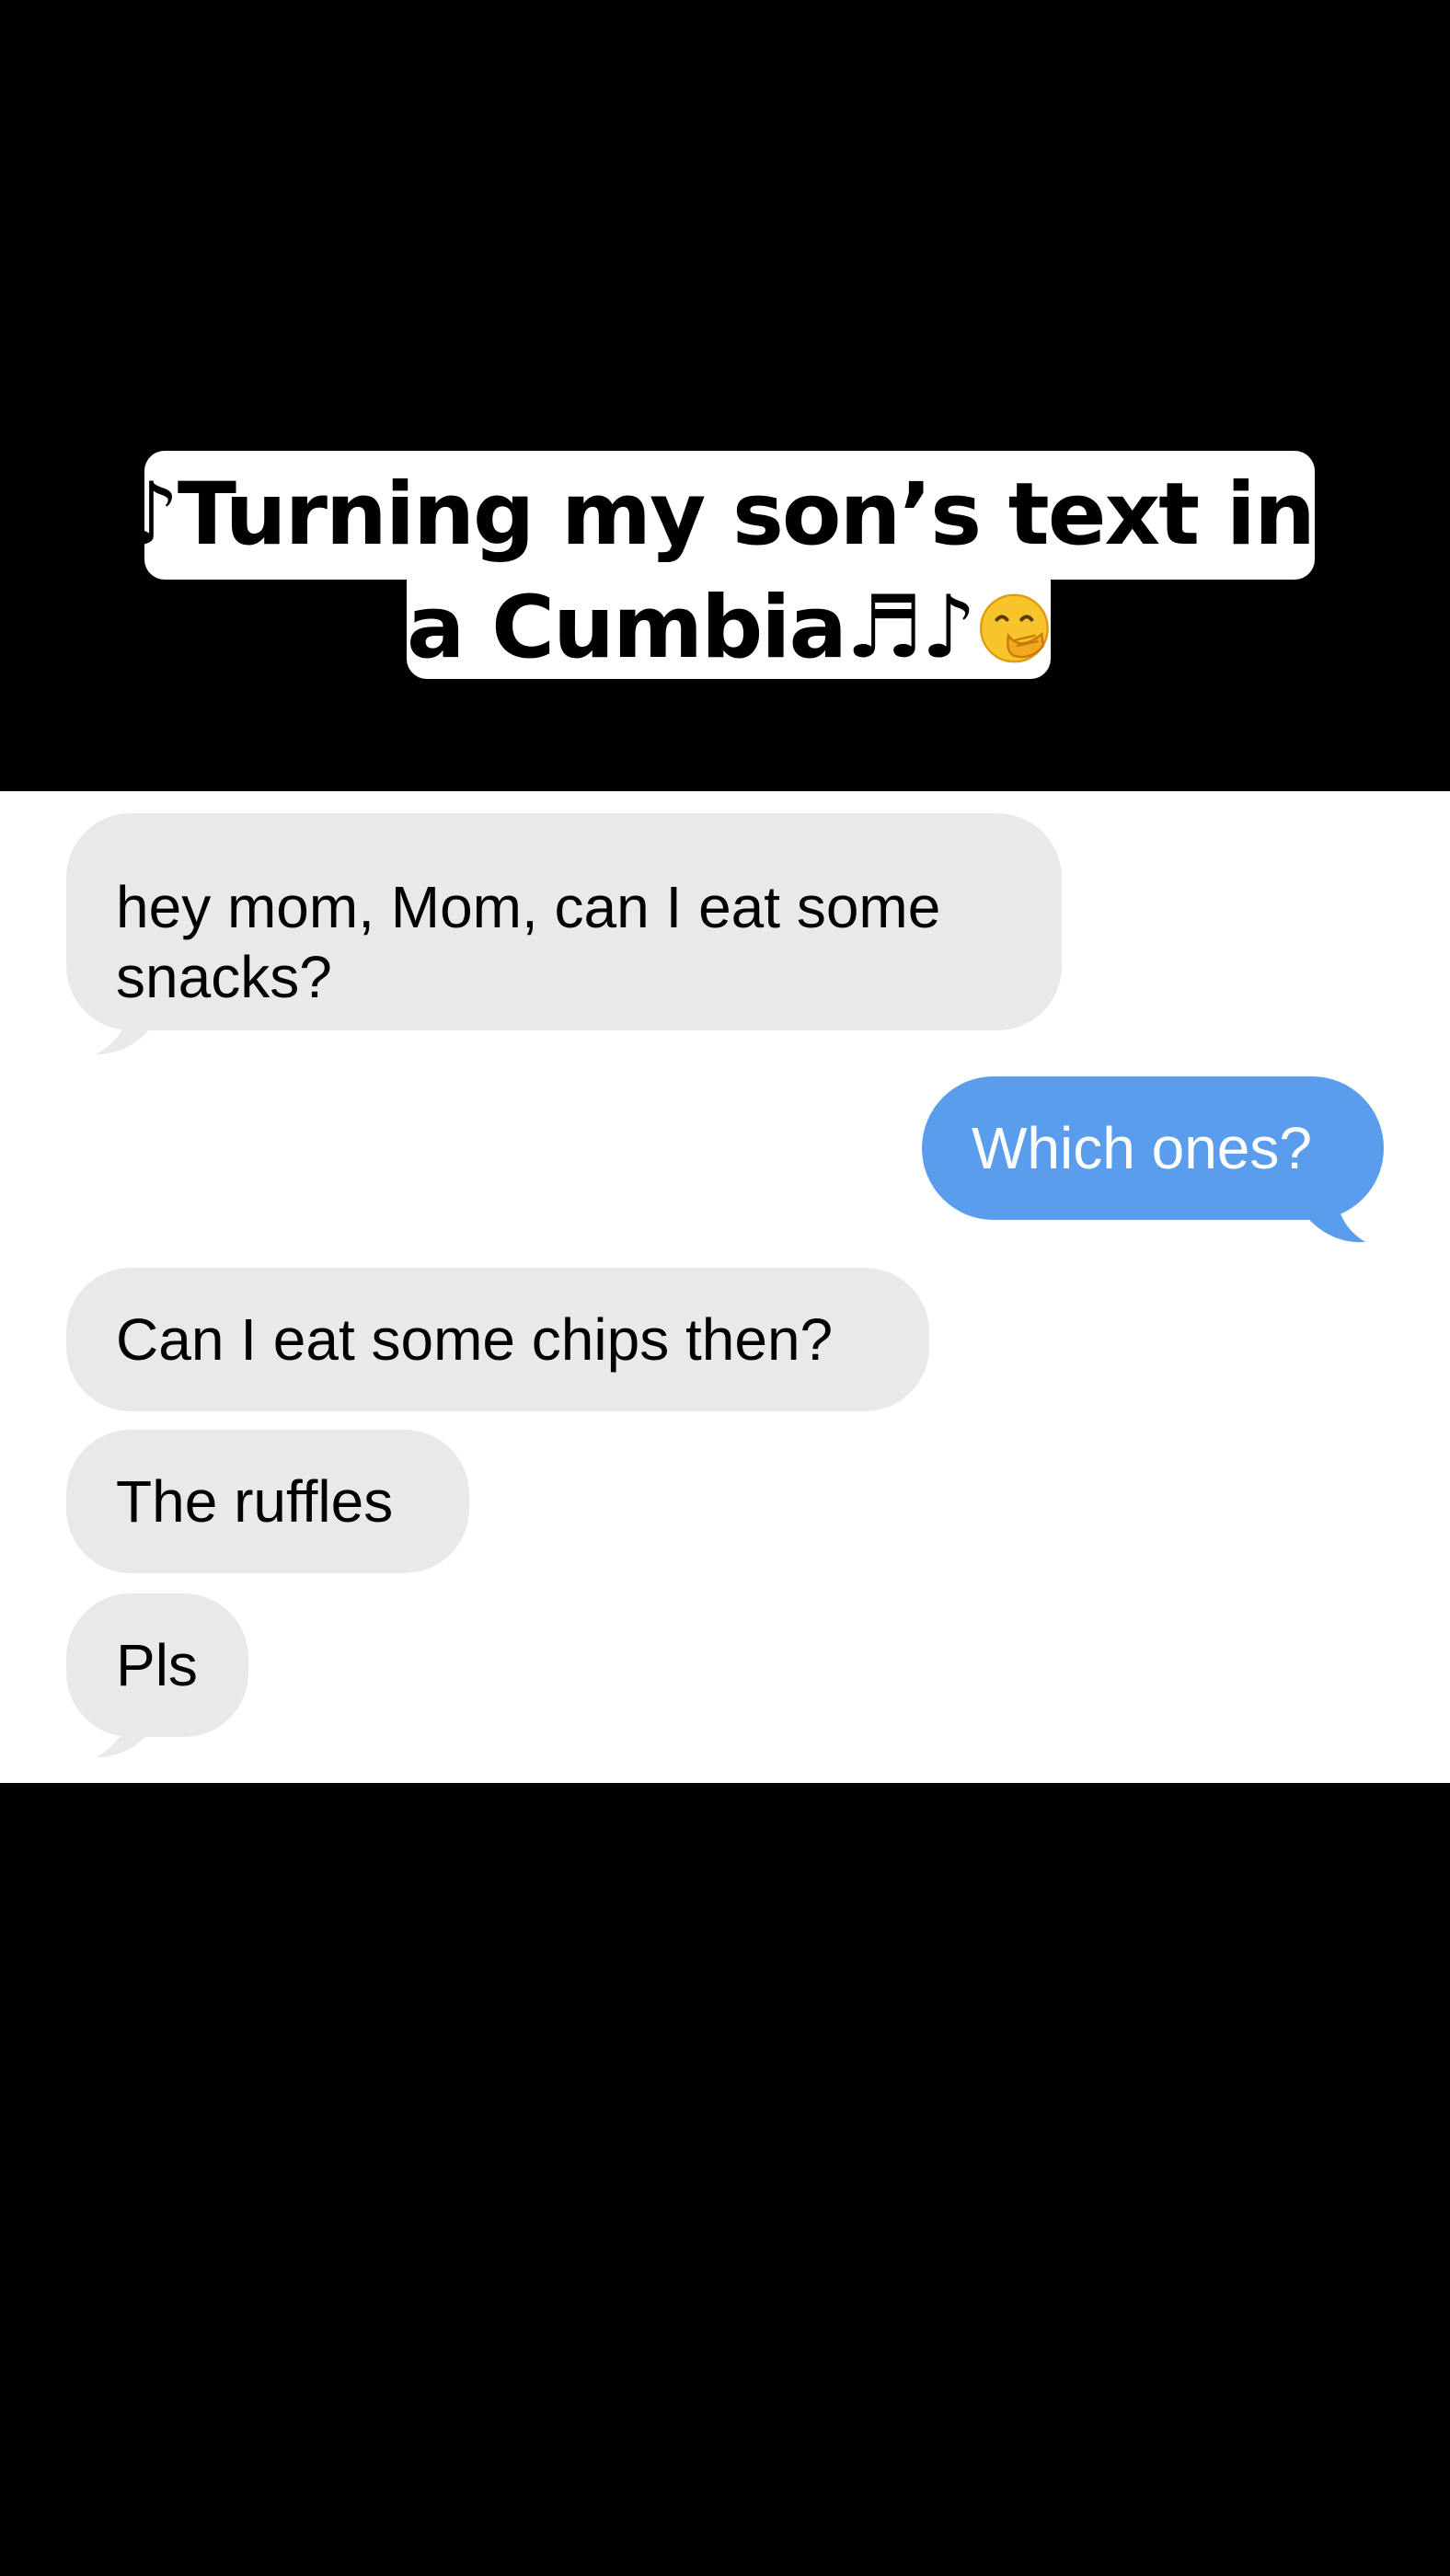 The width and height of the screenshot is (1450, 2576). Describe the element at coordinates (1142, 1148) in the screenshot. I see `message-text: Which ones?` at that location.